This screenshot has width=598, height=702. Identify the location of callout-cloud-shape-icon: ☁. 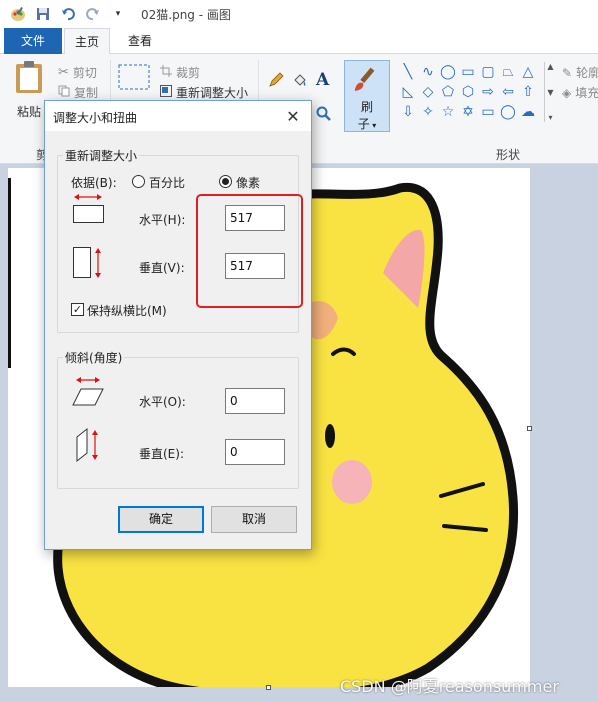
(528, 112).